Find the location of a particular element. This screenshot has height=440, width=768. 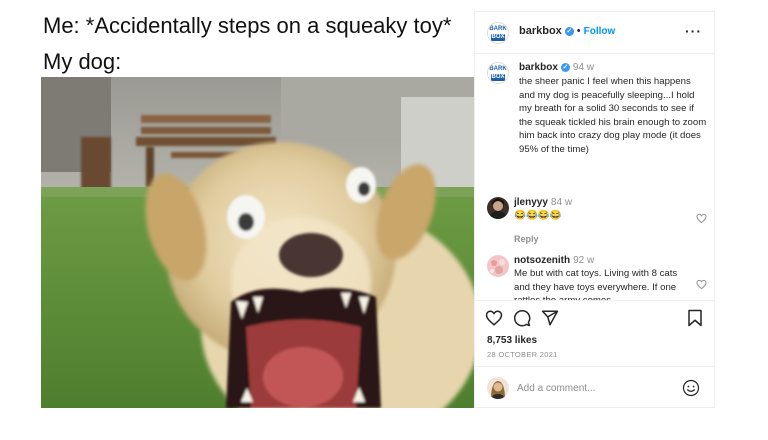

caption-logo-text-bottom: BOX is located at coordinates (498, 77).